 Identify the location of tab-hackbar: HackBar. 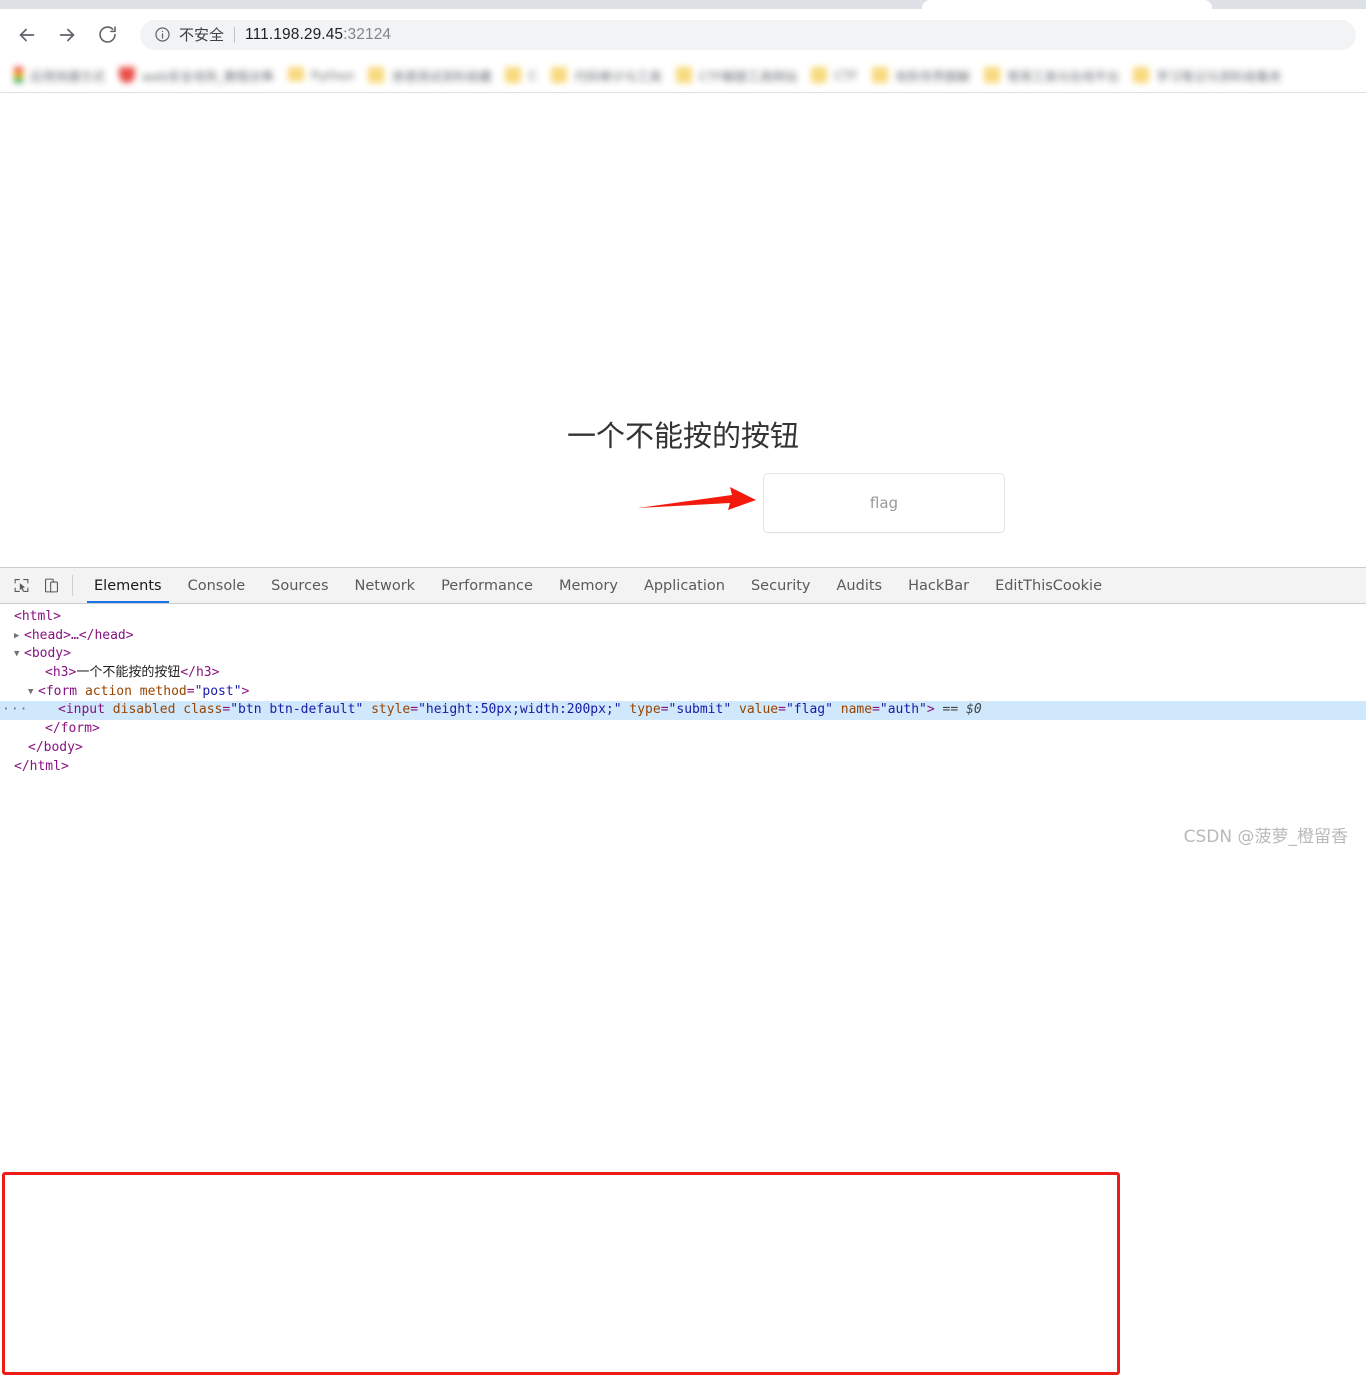
(938, 585).